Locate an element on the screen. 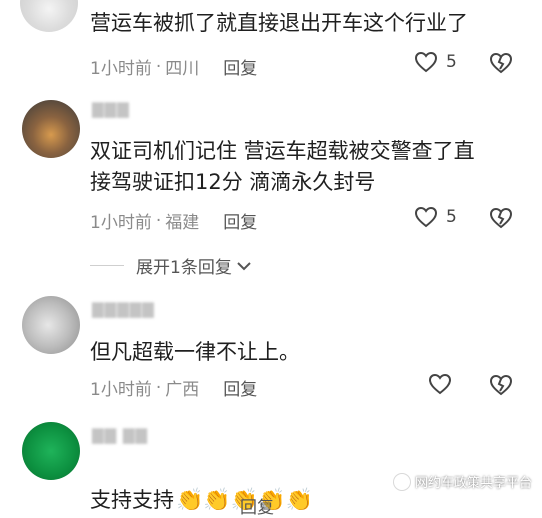 Image resolution: width=542 pixels, height=518 pixels. location: 广西 is located at coordinates (182, 390).